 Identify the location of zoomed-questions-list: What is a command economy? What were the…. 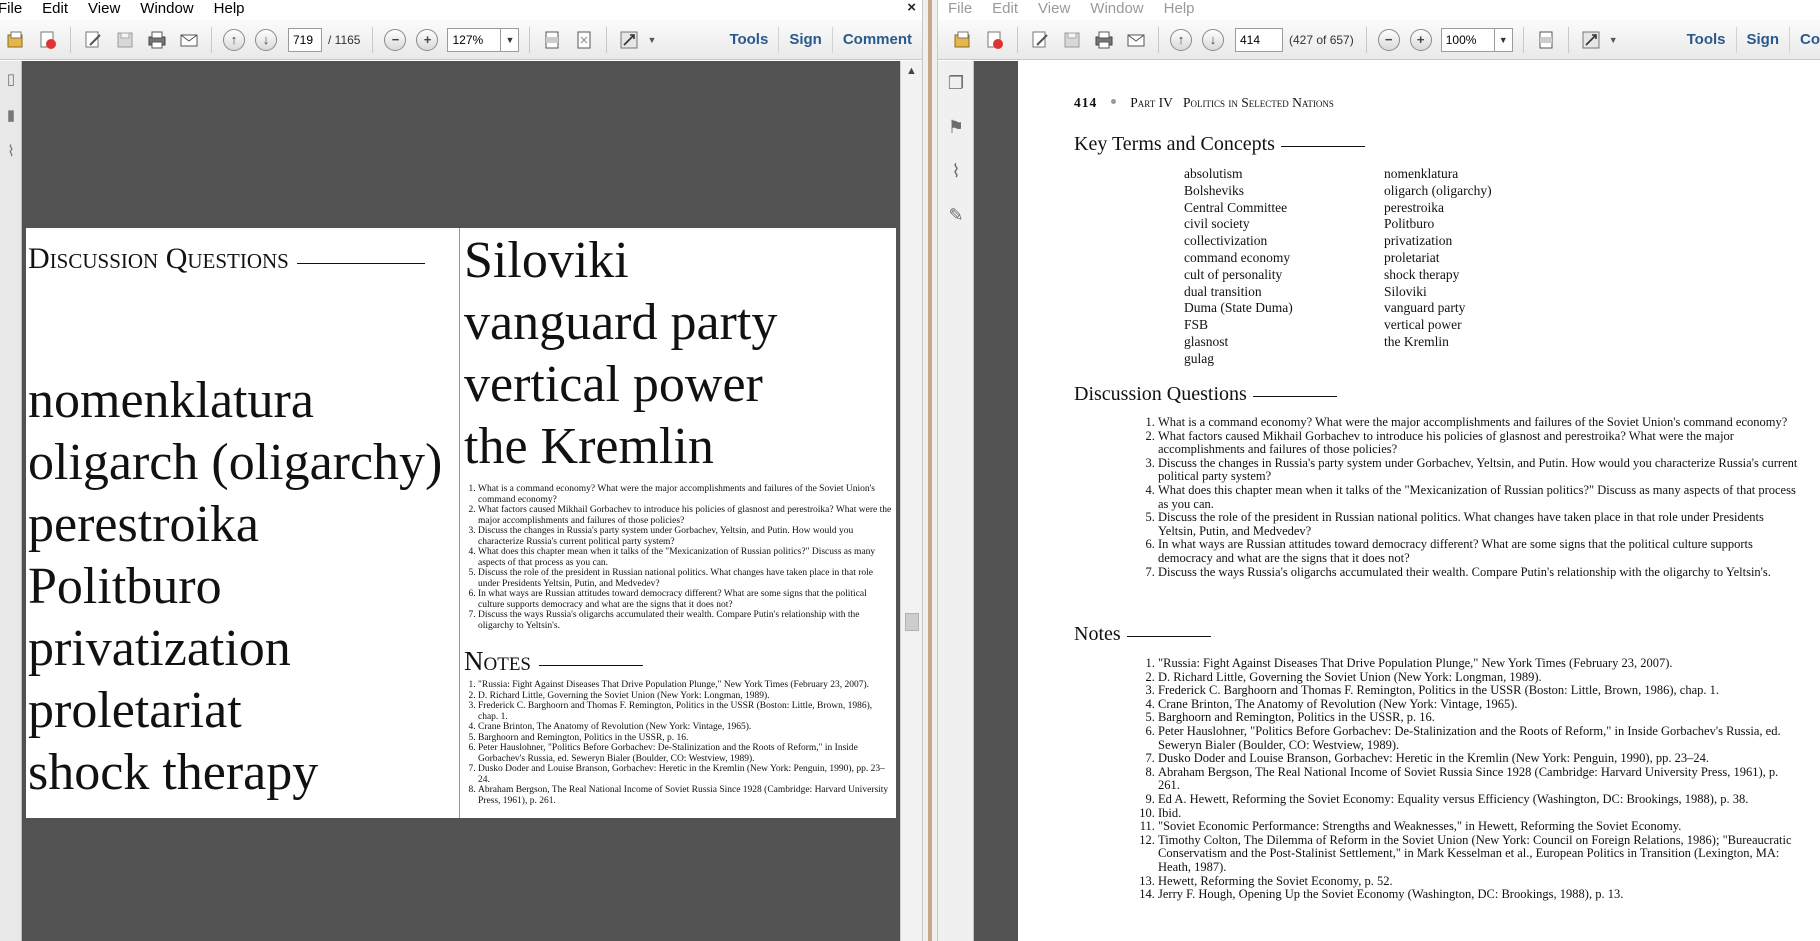
(678, 557).